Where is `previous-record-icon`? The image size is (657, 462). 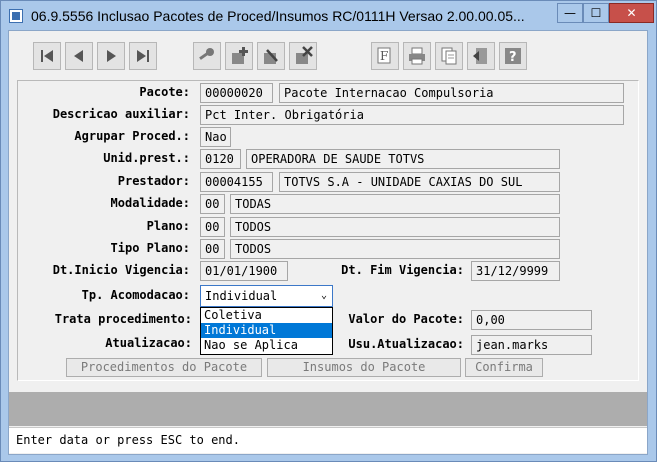
previous-record-icon is located at coordinates (78, 56).